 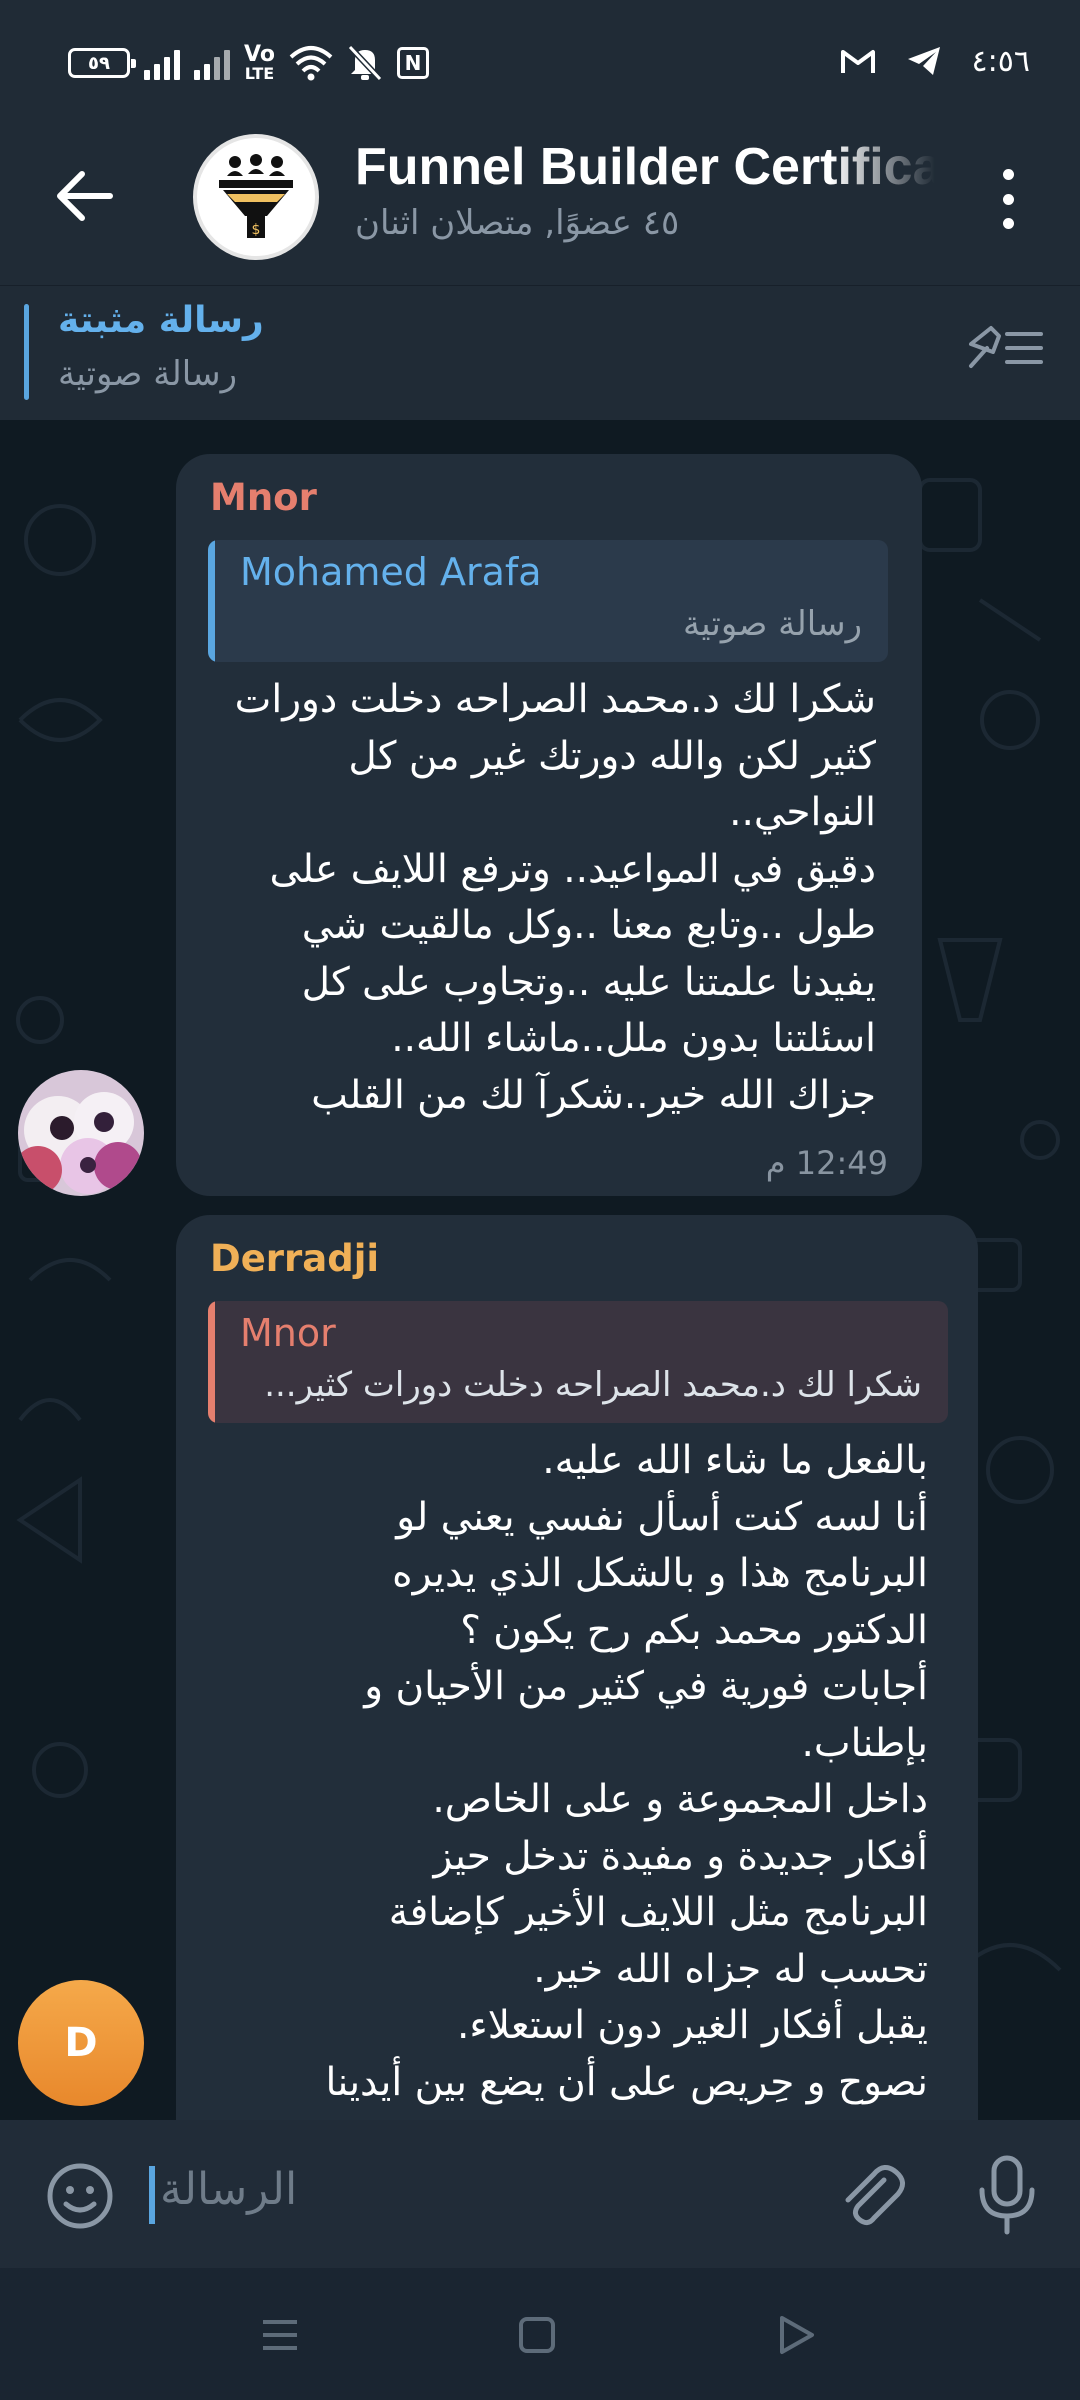 I want to click on message-time: 12:49 م, so click(x=826, y=1163).